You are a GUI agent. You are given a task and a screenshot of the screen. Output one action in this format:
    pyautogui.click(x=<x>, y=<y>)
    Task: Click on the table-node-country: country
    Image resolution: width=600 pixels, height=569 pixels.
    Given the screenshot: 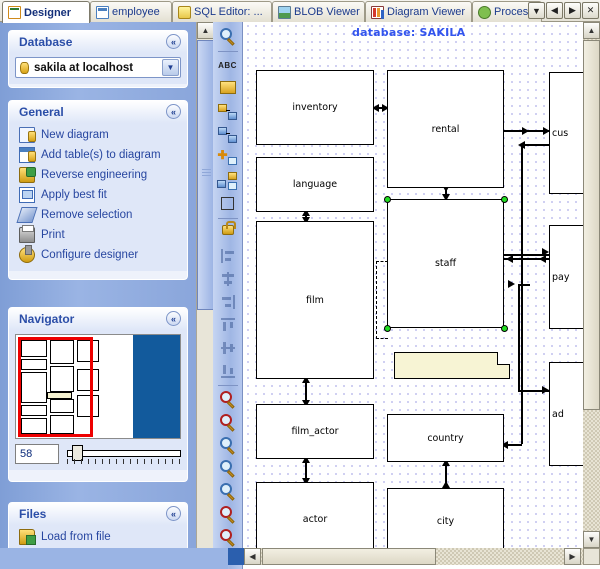 What is the action you would take?
    pyautogui.click(x=445, y=438)
    